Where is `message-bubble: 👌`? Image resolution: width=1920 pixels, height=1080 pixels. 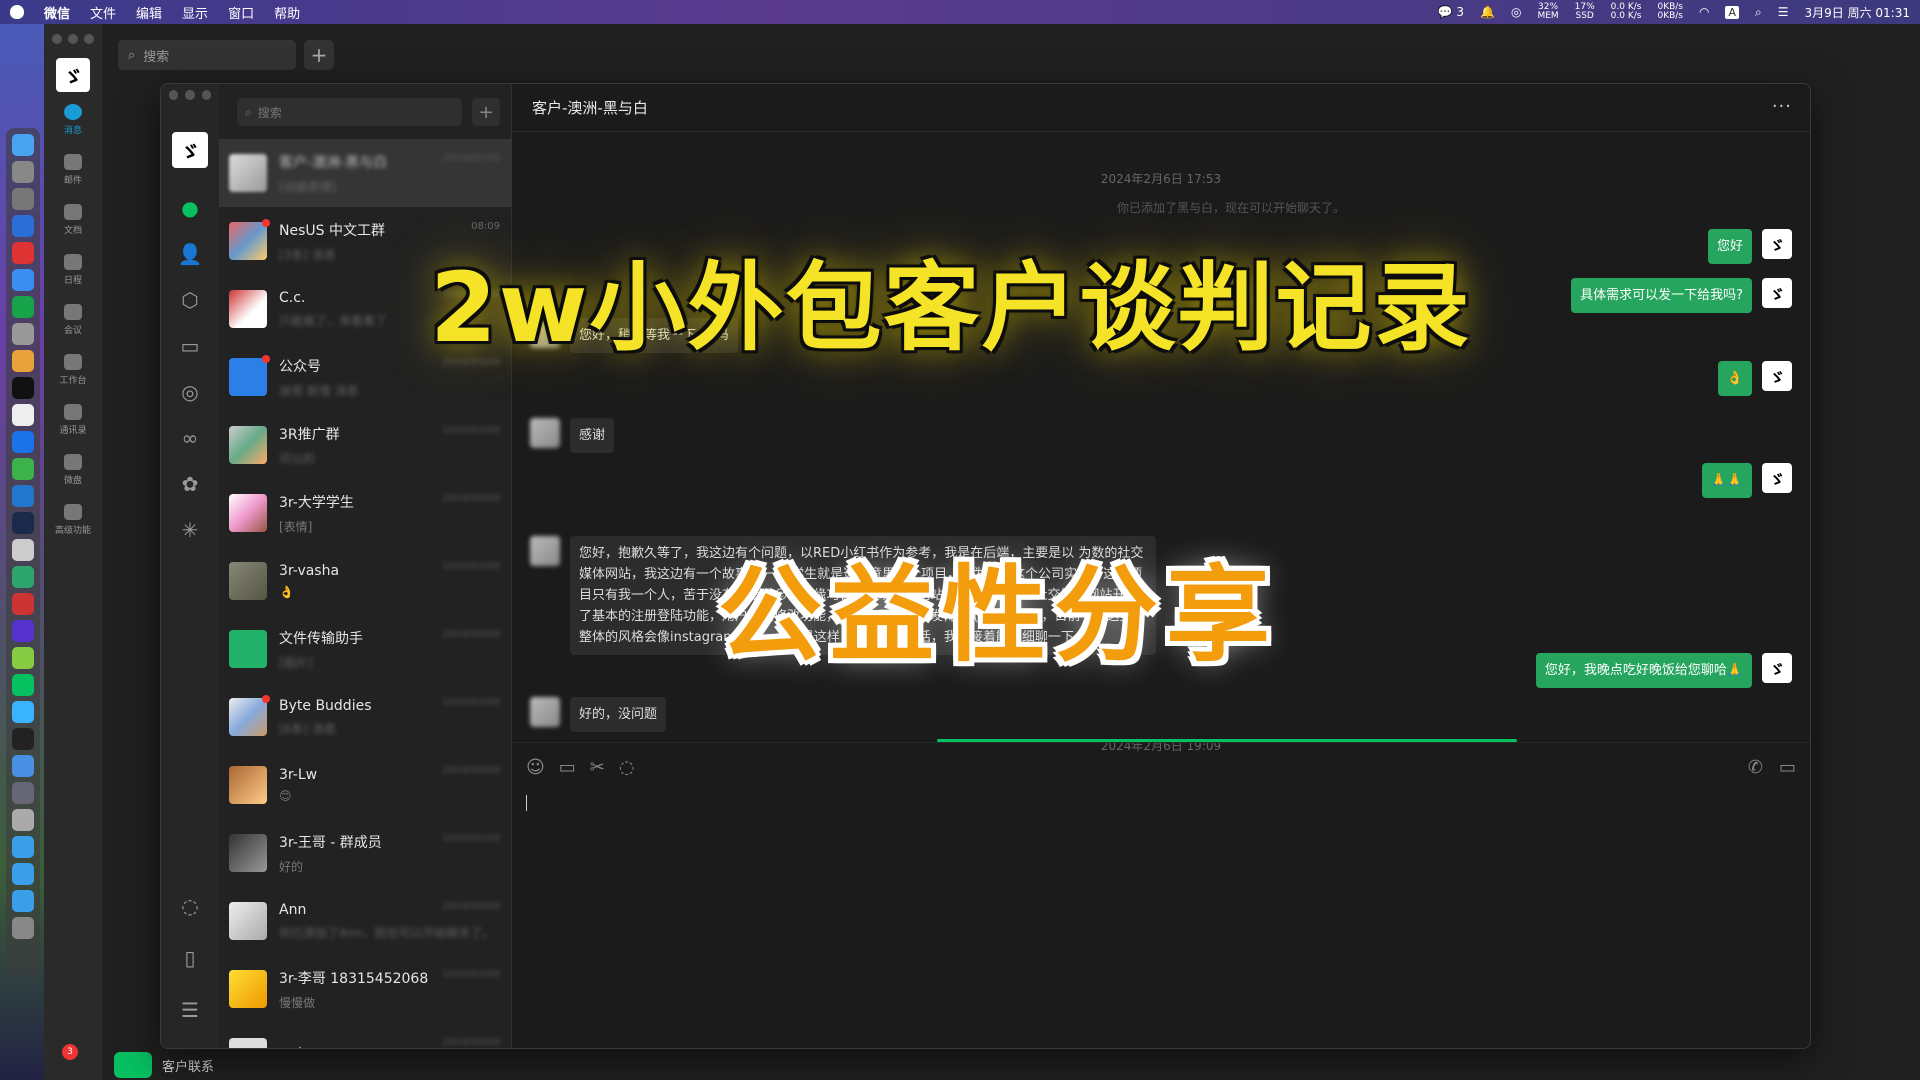
message-bubble: 👌 is located at coordinates (1734, 378).